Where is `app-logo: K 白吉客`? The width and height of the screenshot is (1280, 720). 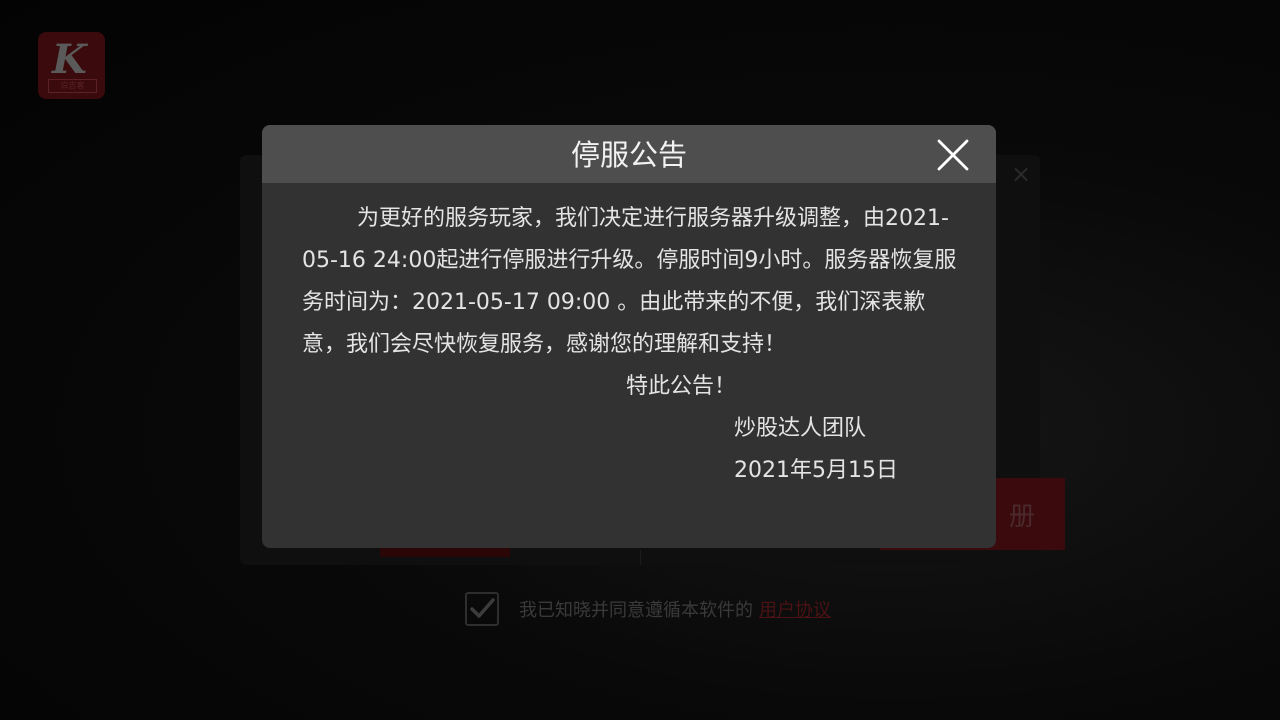
app-logo: K 白吉客 is located at coordinates (71, 65).